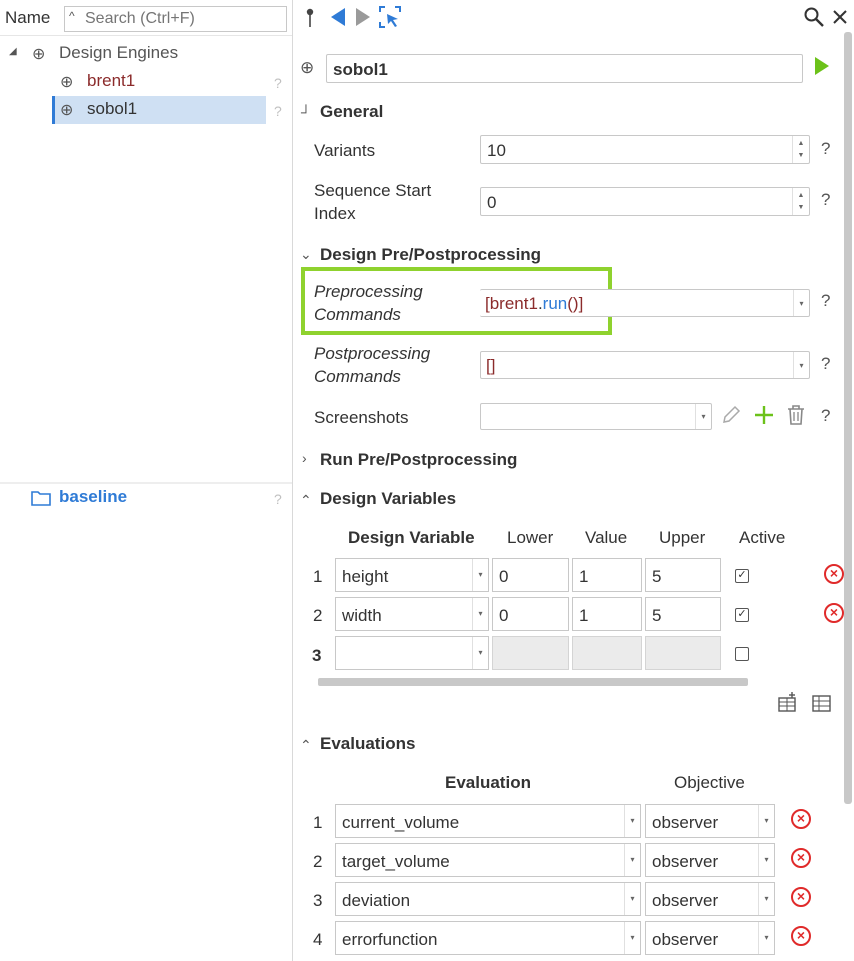 The image size is (854, 961). I want to click on design-variable-dropdown: ▾, so click(412, 653).